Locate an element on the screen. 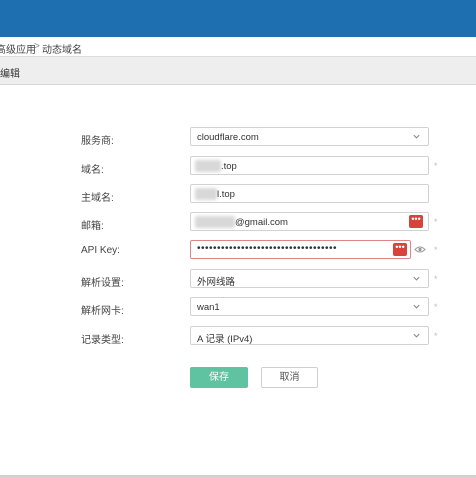 Image resolution: width=476 pixels, height=477 pixels. email-input: @gmail.com ••• is located at coordinates (309, 221).